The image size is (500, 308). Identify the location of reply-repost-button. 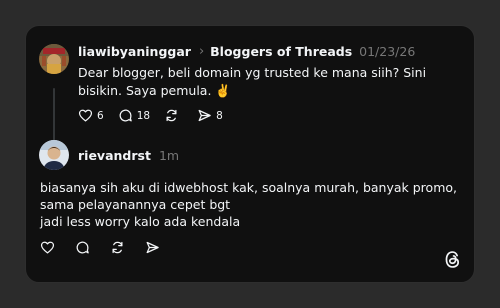
(117, 247).